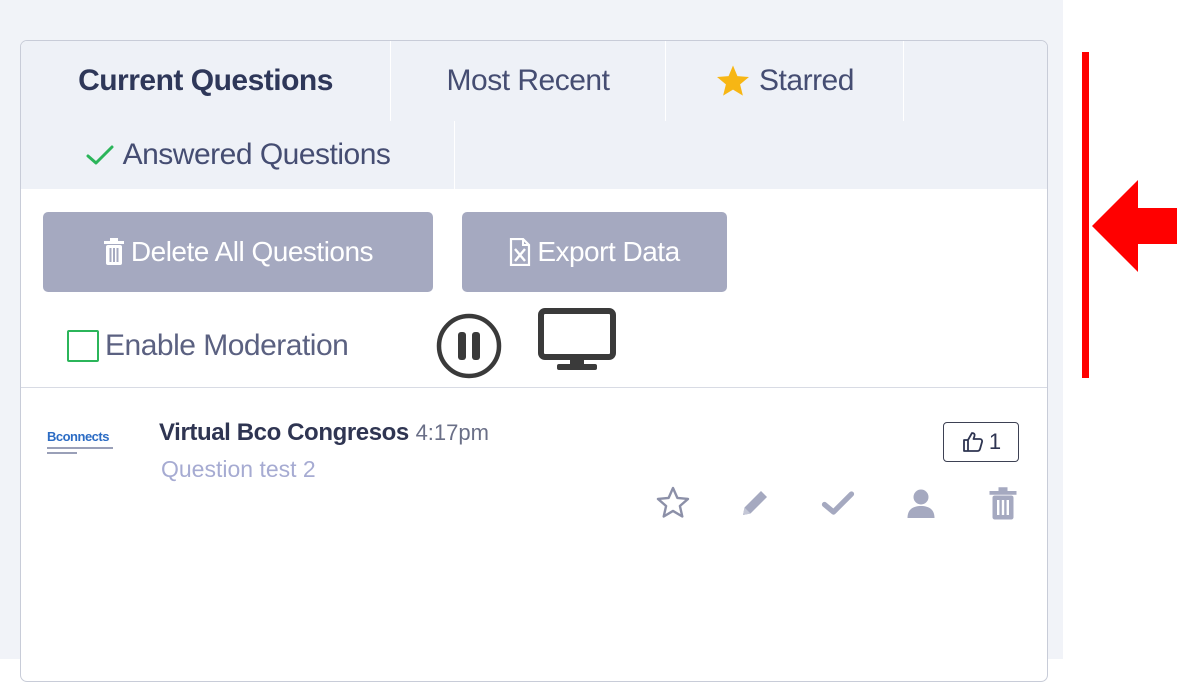 The width and height of the screenshot is (1177, 682). What do you see at coordinates (1134, 228) in the screenshot?
I see `annotation-arrow` at bounding box center [1134, 228].